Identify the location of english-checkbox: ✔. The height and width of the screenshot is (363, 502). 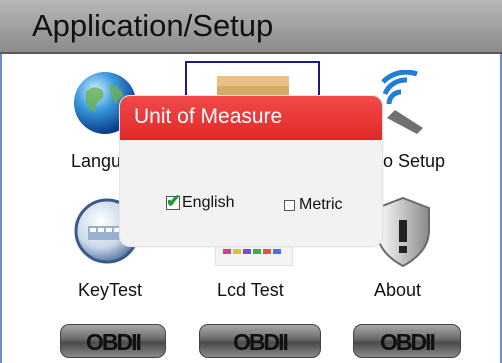
(173, 201).